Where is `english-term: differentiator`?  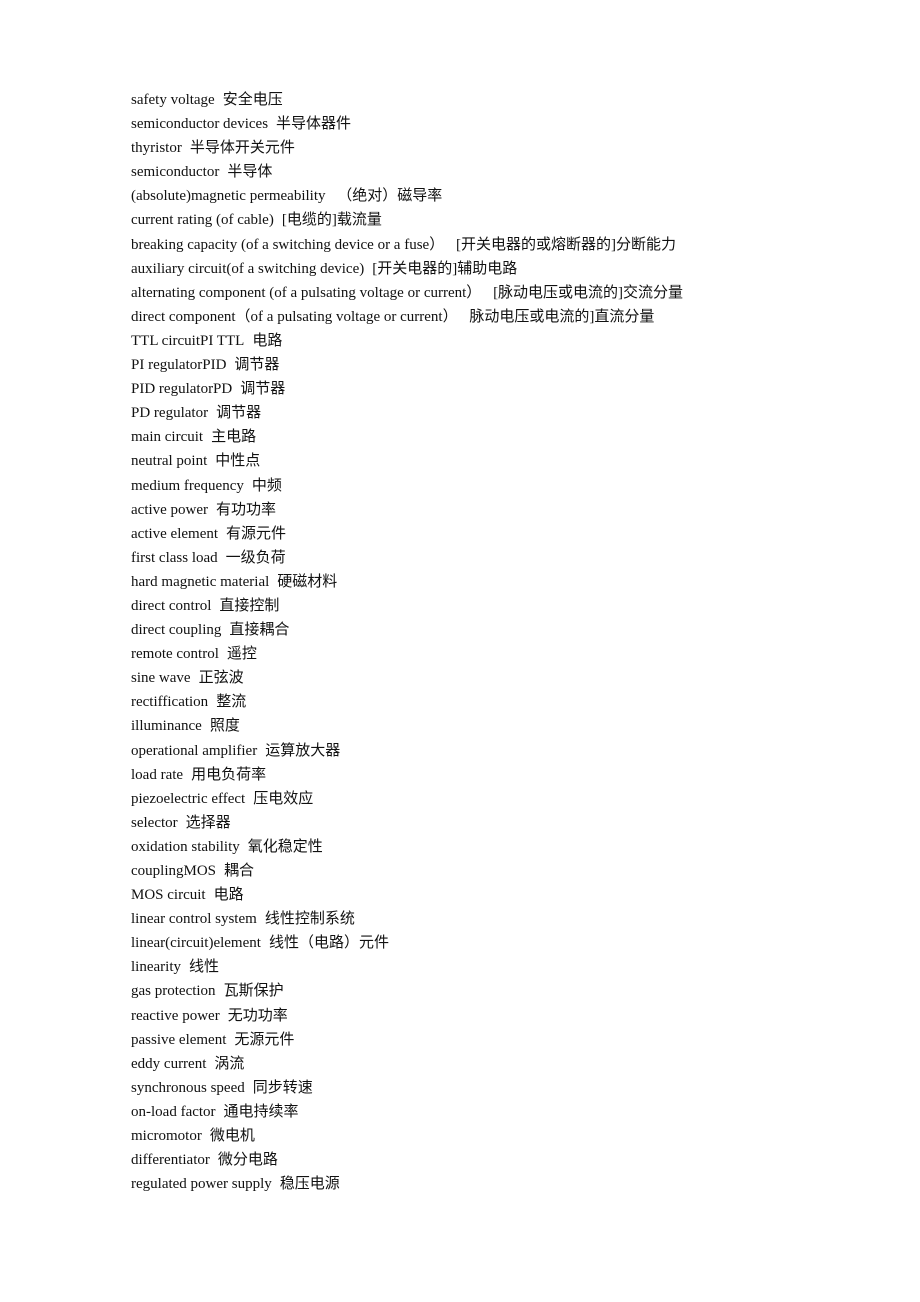
english-term: differentiator is located at coordinates (170, 1160).